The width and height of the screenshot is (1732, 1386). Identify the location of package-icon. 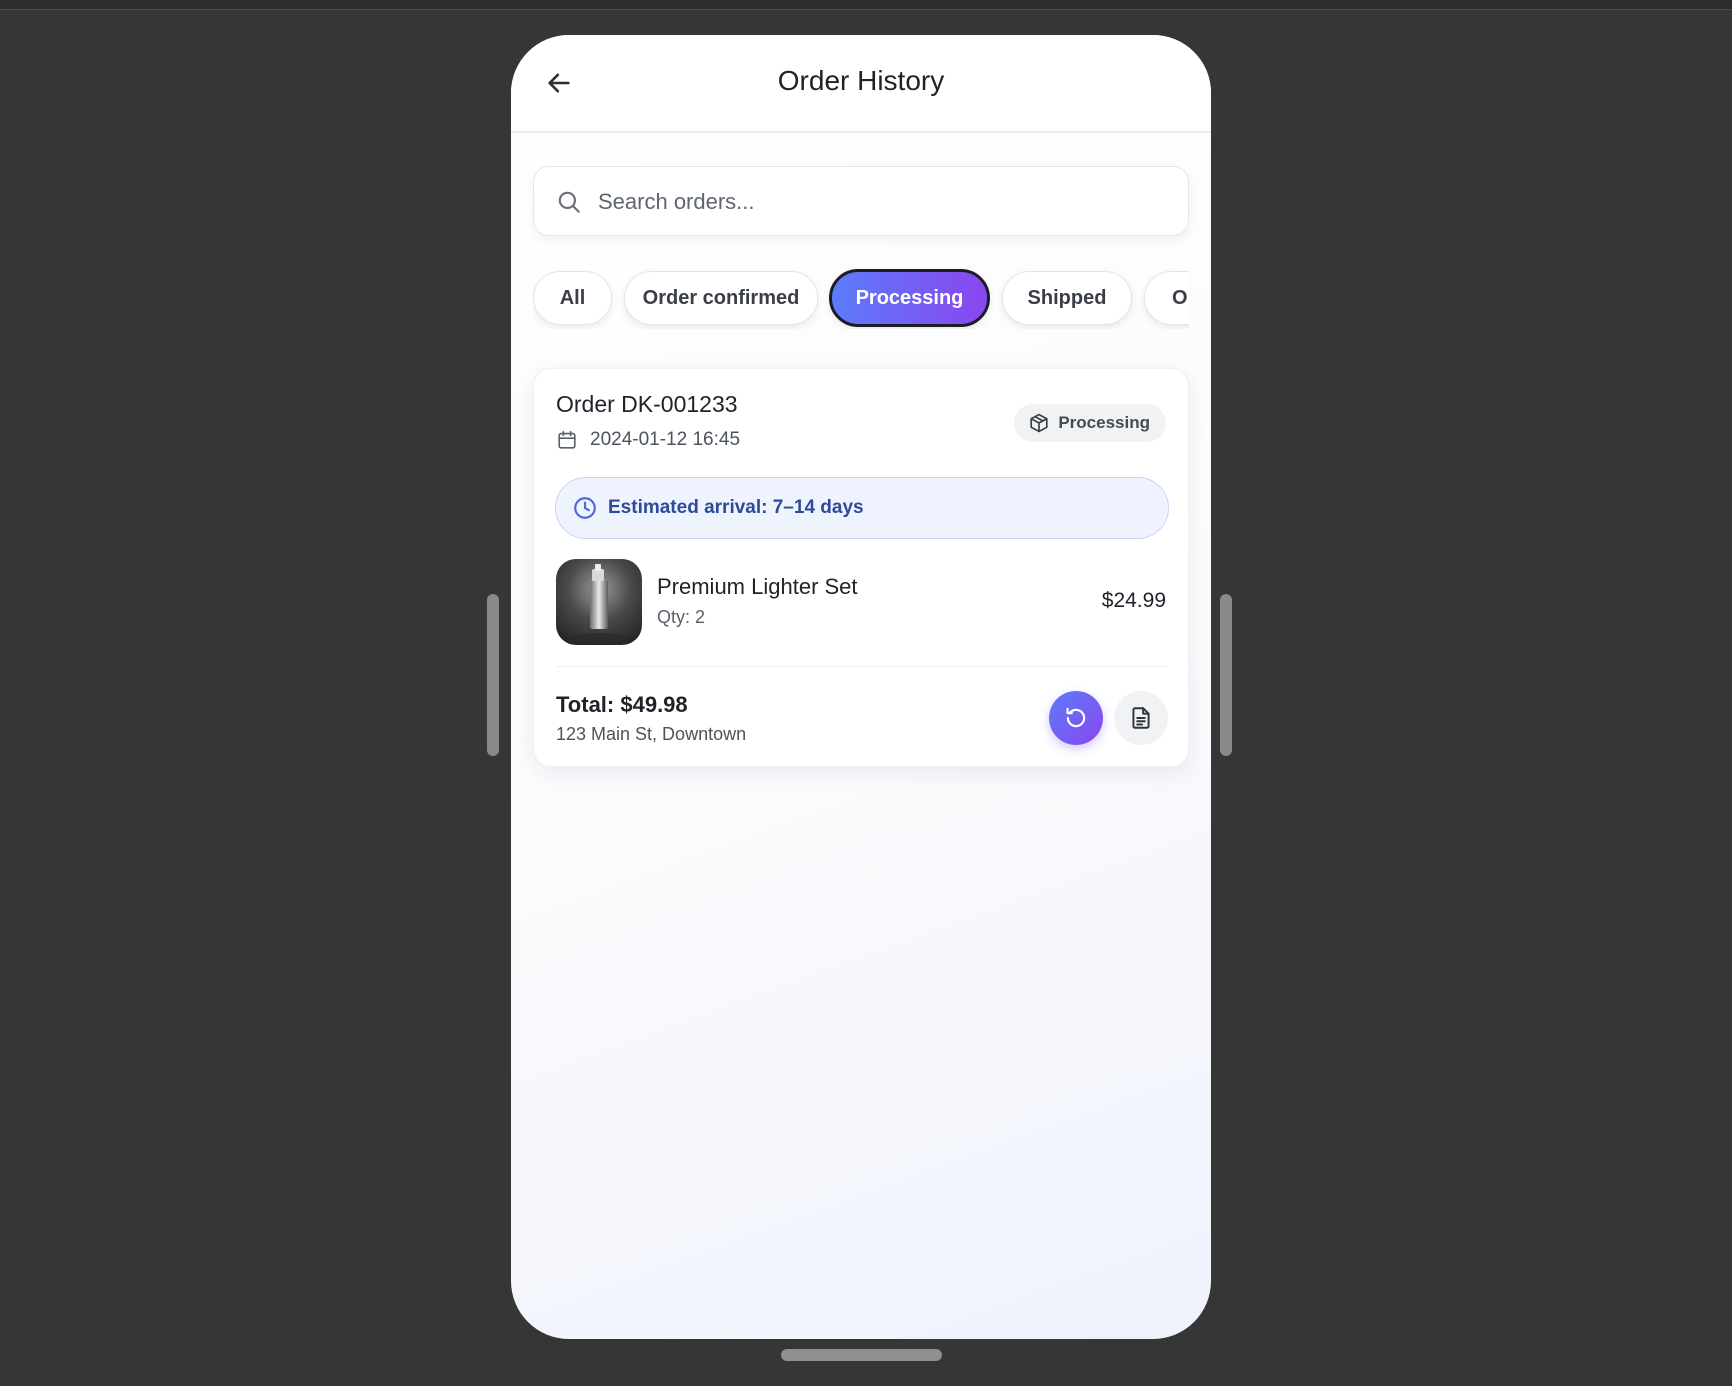
(1039, 423).